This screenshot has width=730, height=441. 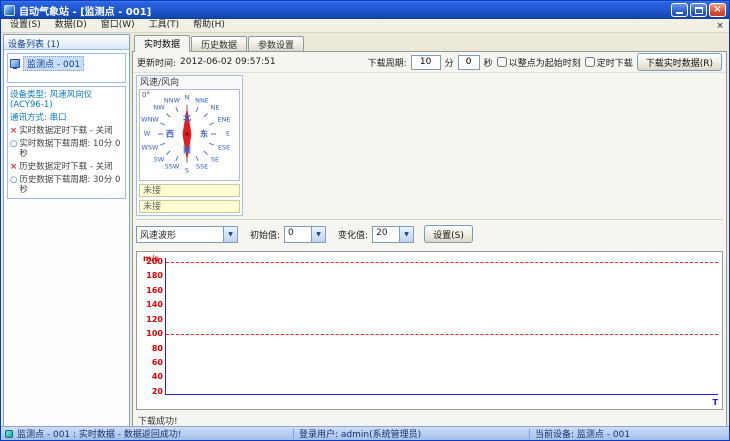 What do you see at coordinates (66, 42) in the screenshot?
I see `device-list-header: 设备列表 (1)` at bounding box center [66, 42].